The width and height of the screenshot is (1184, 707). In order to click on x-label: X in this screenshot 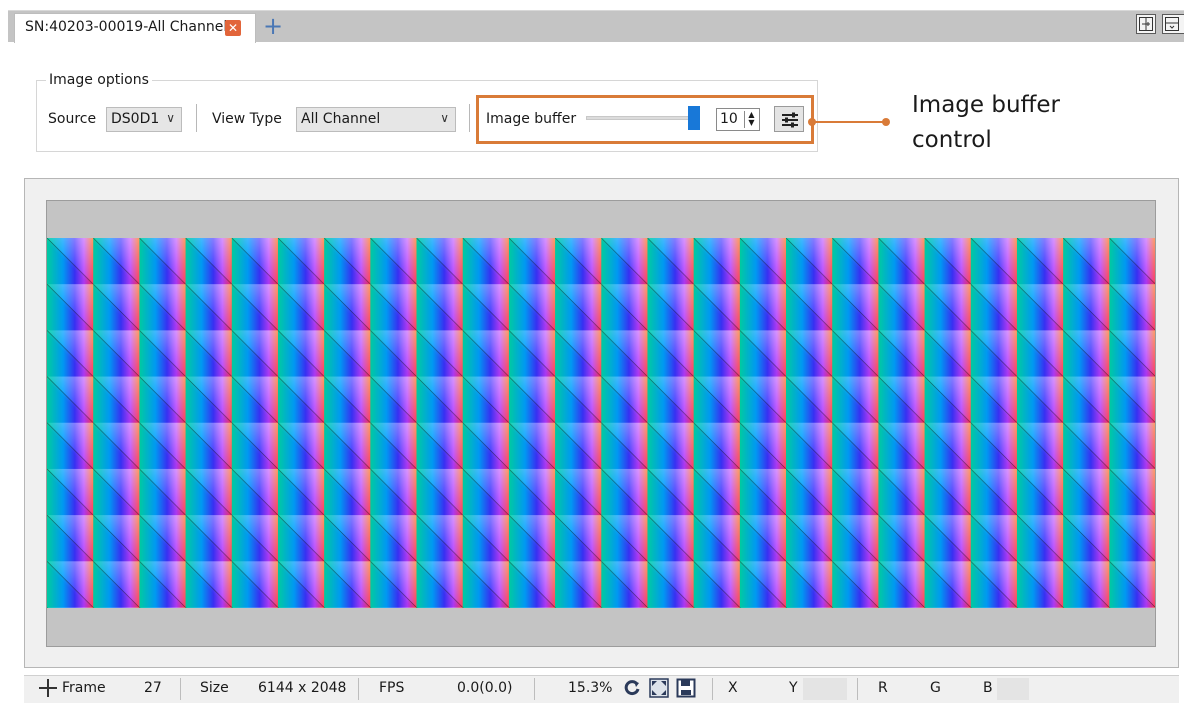, I will do `click(733, 688)`.